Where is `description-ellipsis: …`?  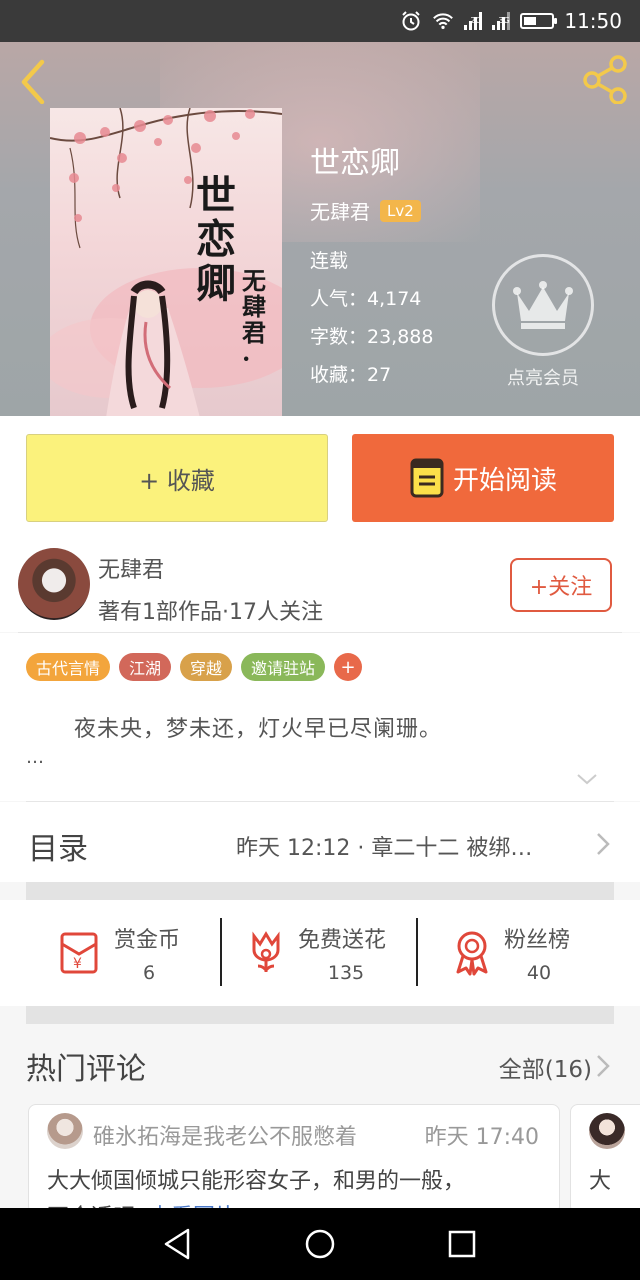 description-ellipsis: … is located at coordinates (35, 757).